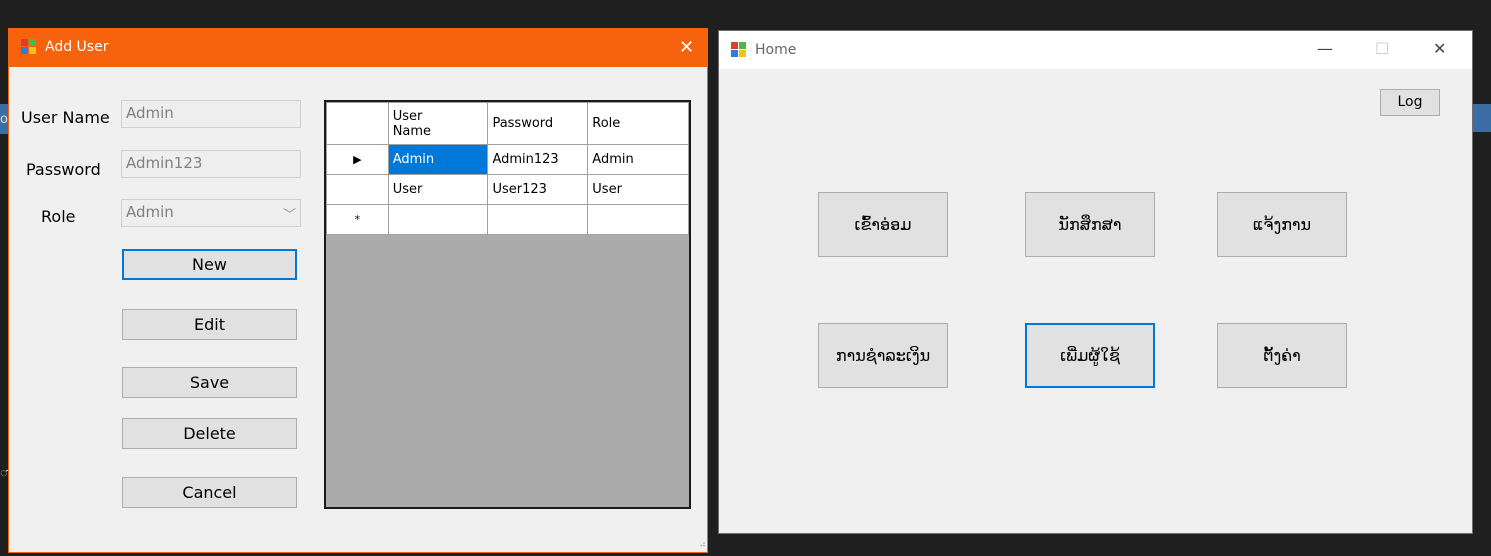 This screenshot has width=1491, height=556. What do you see at coordinates (883, 355) in the screenshot?
I see `home-button-4: ການຊຳລະເງິນ` at bounding box center [883, 355].